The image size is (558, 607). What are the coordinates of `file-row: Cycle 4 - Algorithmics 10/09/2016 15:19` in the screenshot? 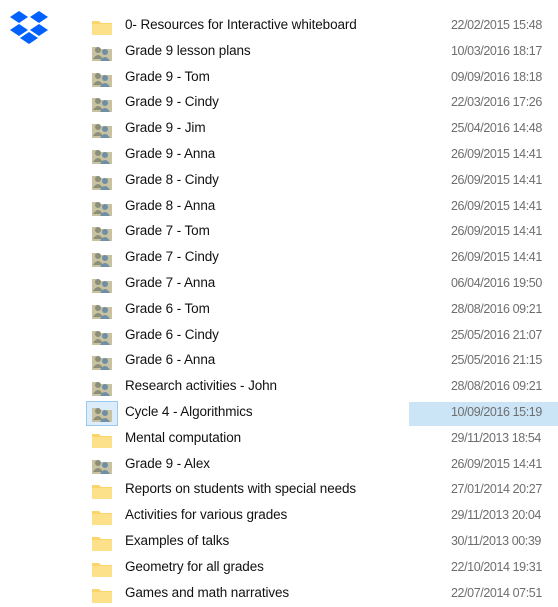 It's located at (279, 413).